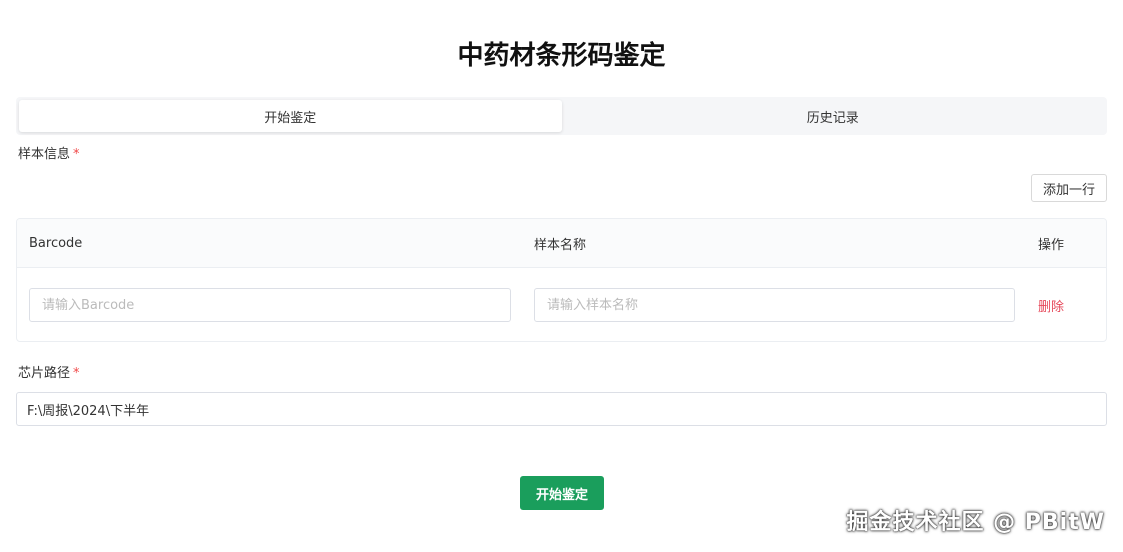 Image resolution: width=1123 pixels, height=552 pixels. Describe the element at coordinates (1051, 305) in the screenshot. I see `delete-row-link: 删除` at that location.